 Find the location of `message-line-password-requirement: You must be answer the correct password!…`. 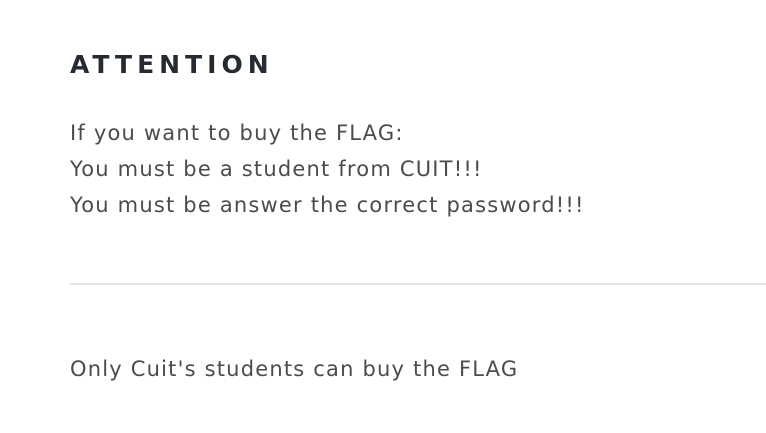

message-line-password-requirement: You must be answer the correct password!… is located at coordinates (327, 205).